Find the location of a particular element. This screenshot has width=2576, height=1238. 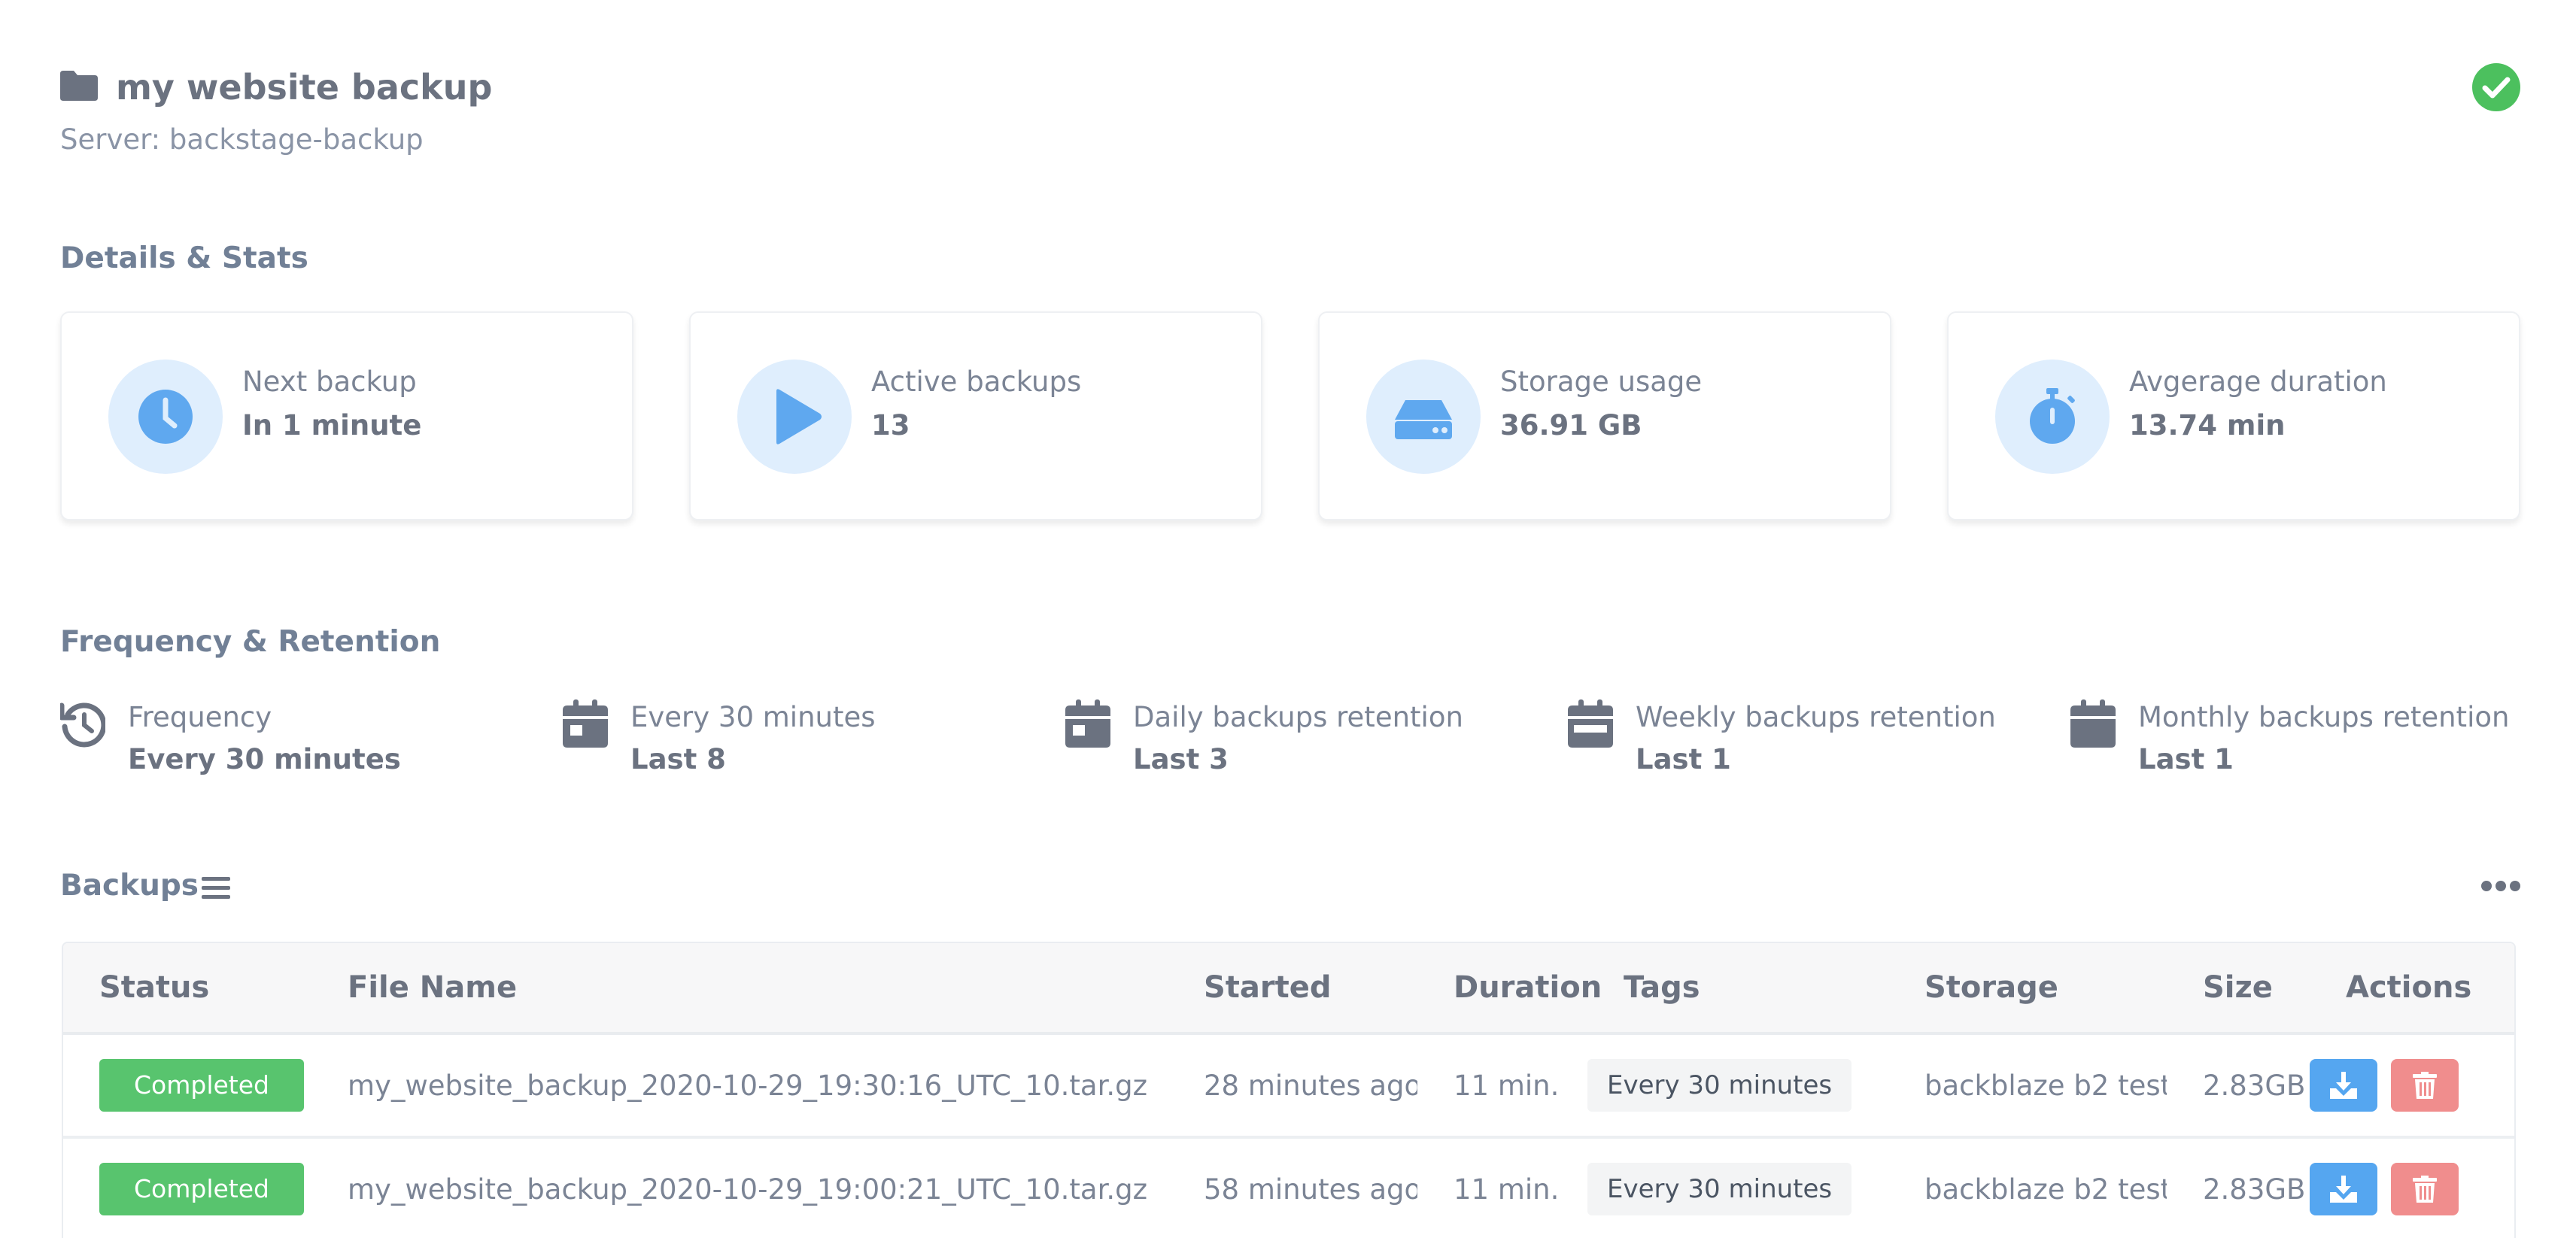

play-icon is located at coordinates (799, 417).